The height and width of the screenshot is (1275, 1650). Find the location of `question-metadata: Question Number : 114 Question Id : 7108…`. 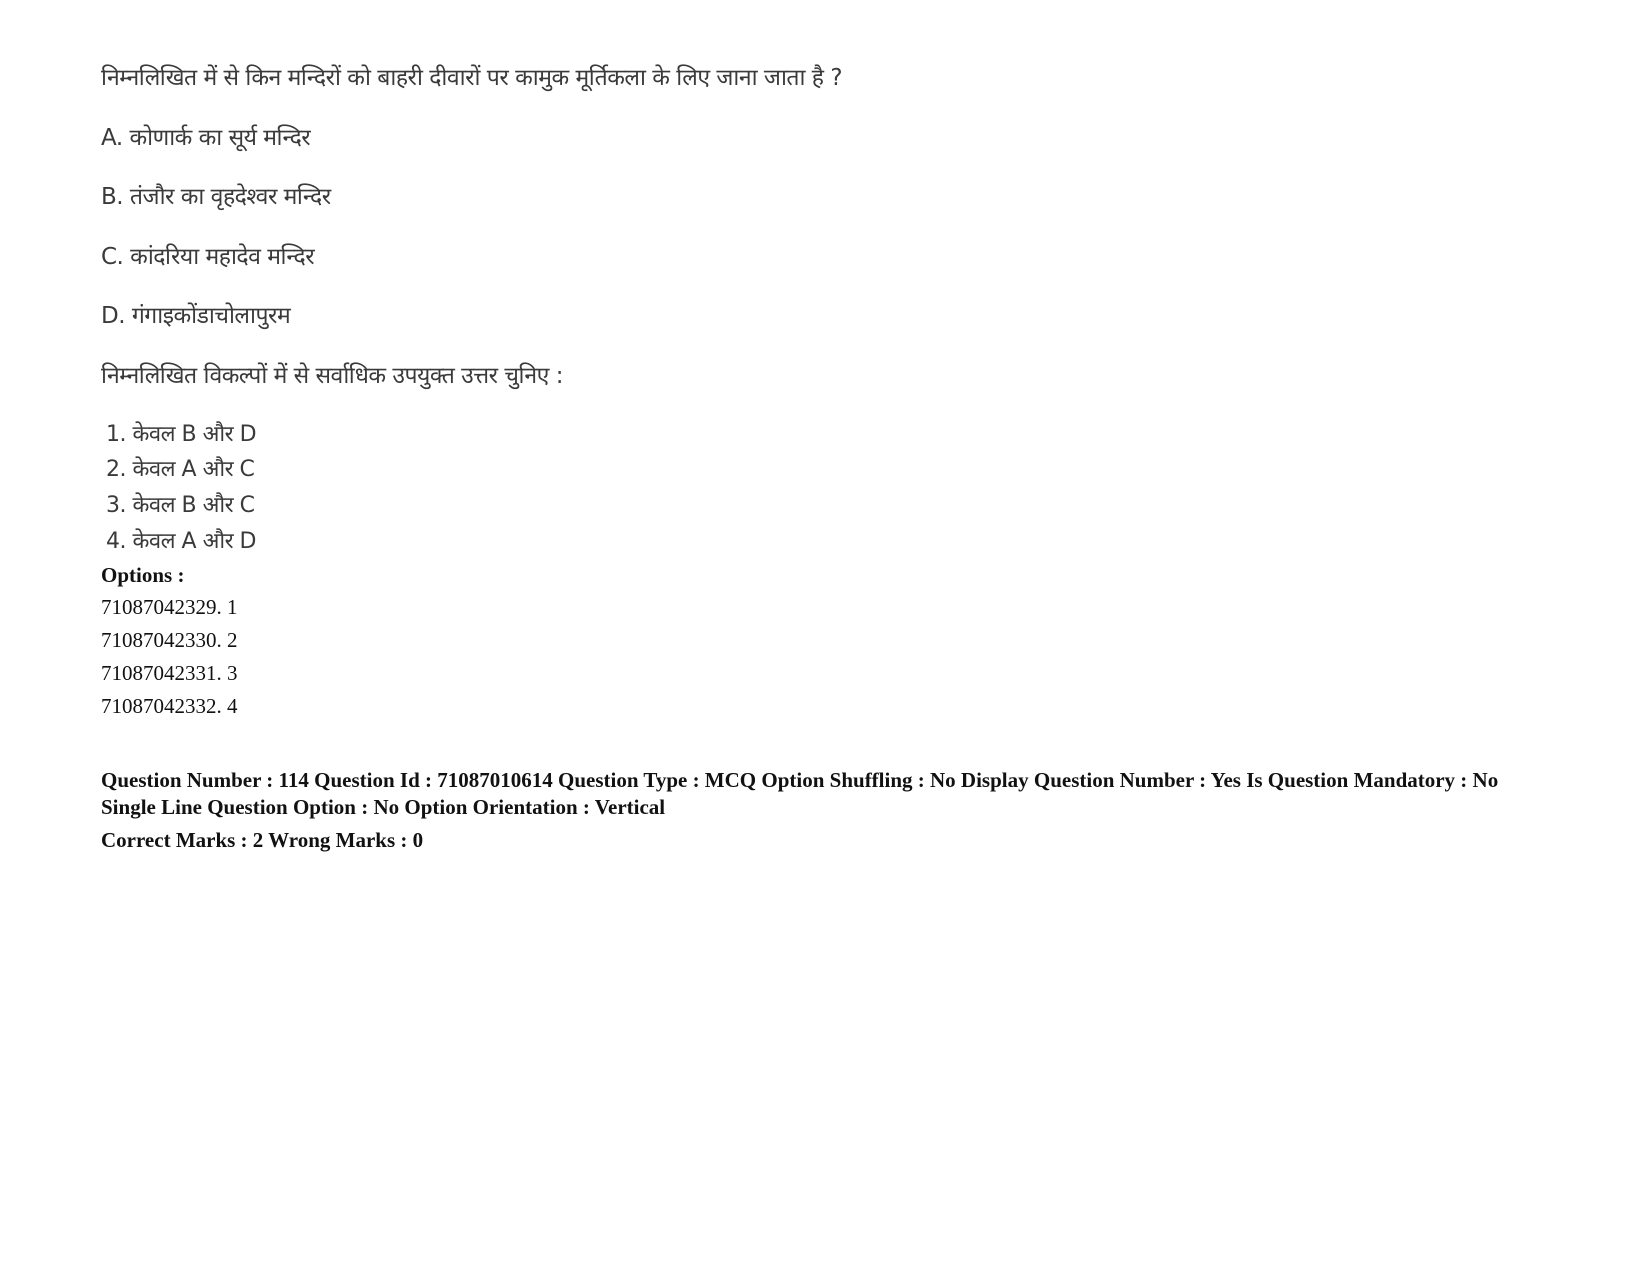

question-metadata: Question Number : 114 Question Id : 7108… is located at coordinates (800, 793).